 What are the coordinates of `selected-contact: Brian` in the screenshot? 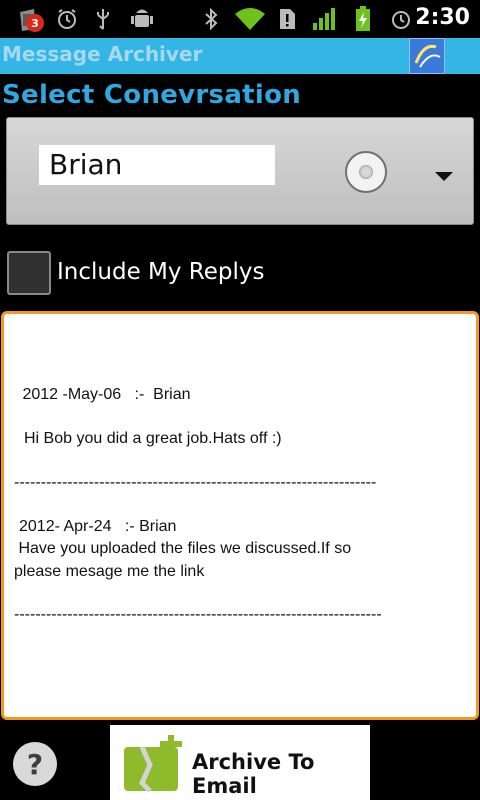 It's located at (157, 165).